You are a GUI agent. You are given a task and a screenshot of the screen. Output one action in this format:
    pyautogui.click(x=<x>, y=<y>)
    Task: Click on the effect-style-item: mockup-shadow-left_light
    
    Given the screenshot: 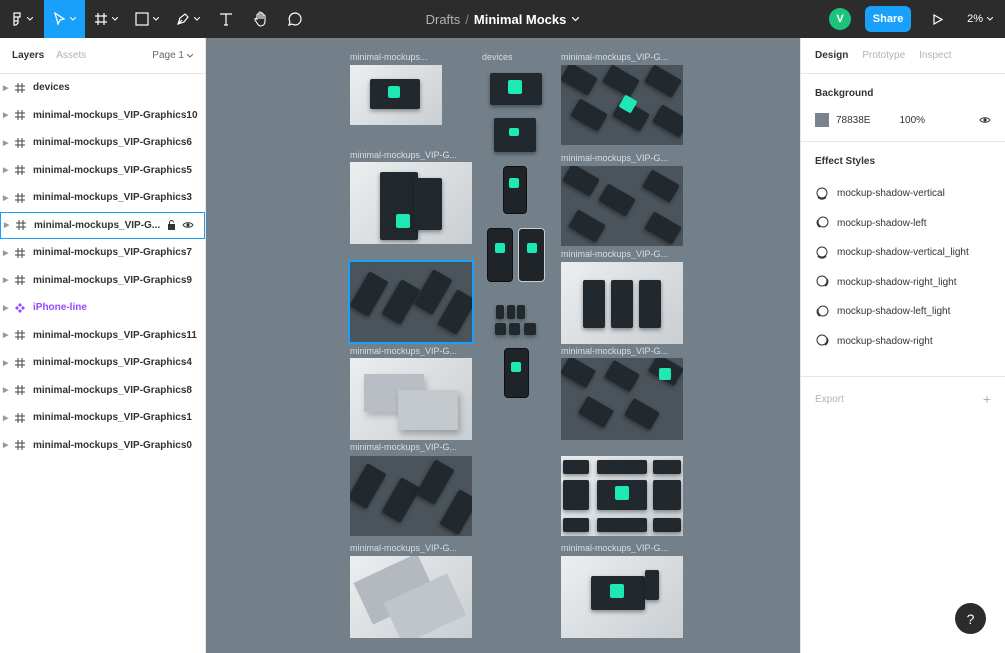 What is the action you would take?
    pyautogui.click(x=903, y=312)
    